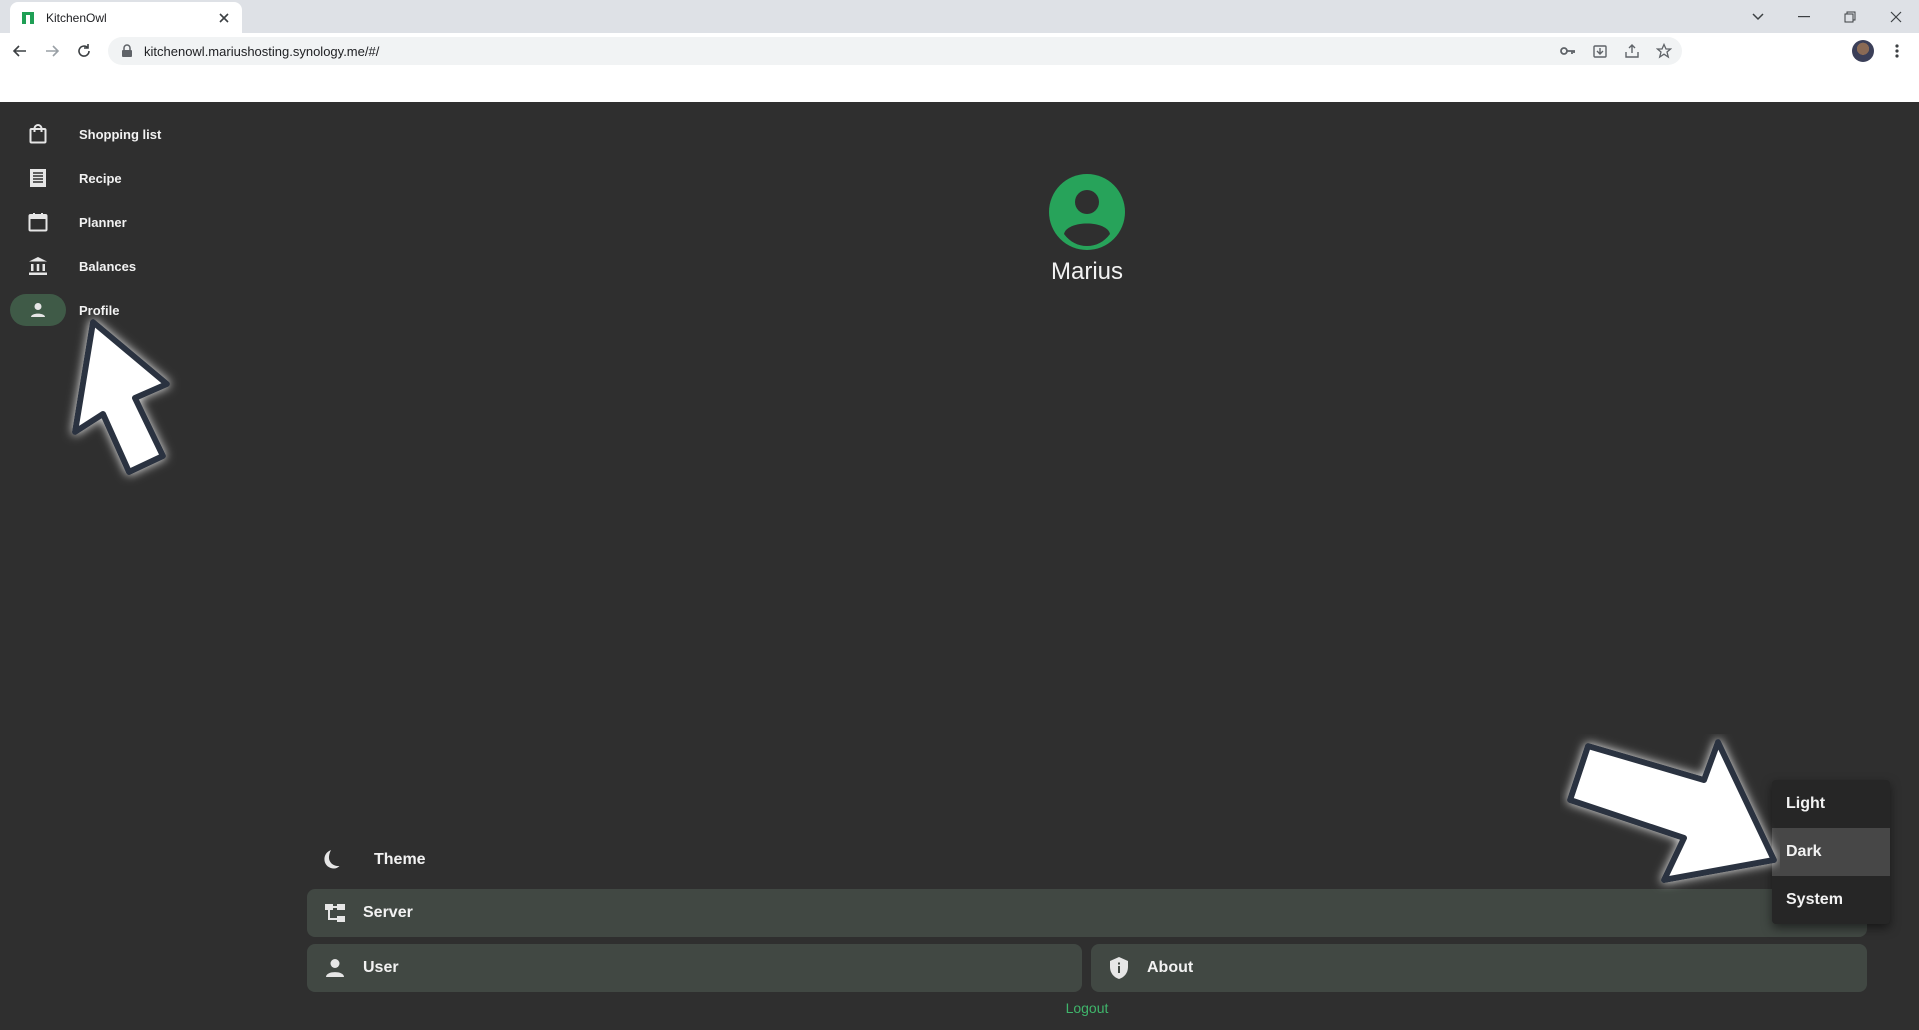 This screenshot has width=1919, height=1030. What do you see at coordinates (38, 266) in the screenshot?
I see `bank-icon` at bounding box center [38, 266].